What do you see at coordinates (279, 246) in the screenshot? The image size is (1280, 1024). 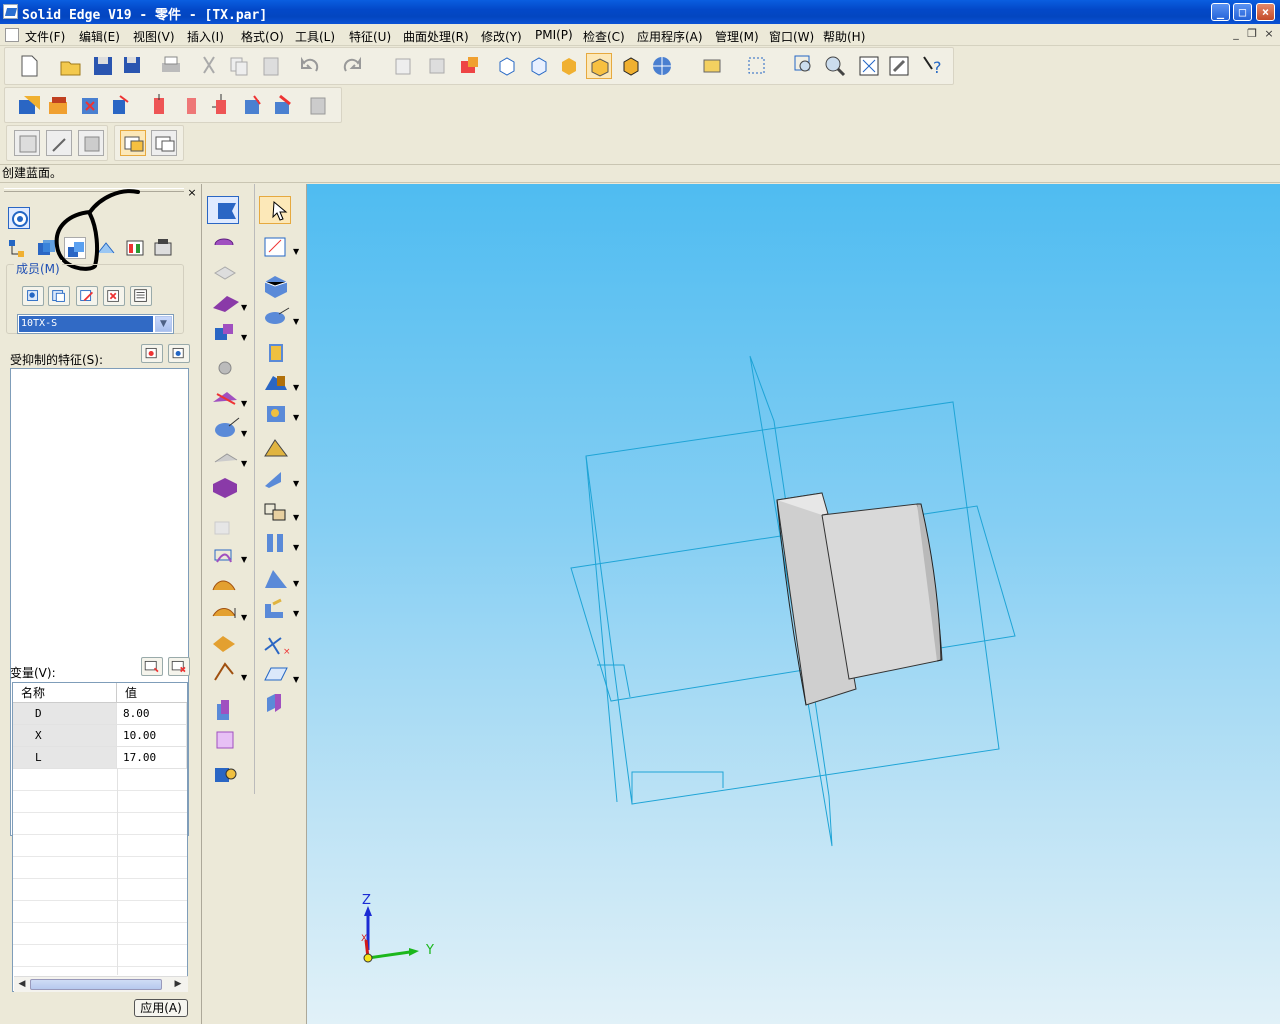 I see `sketch-plane-icon: ▼` at bounding box center [279, 246].